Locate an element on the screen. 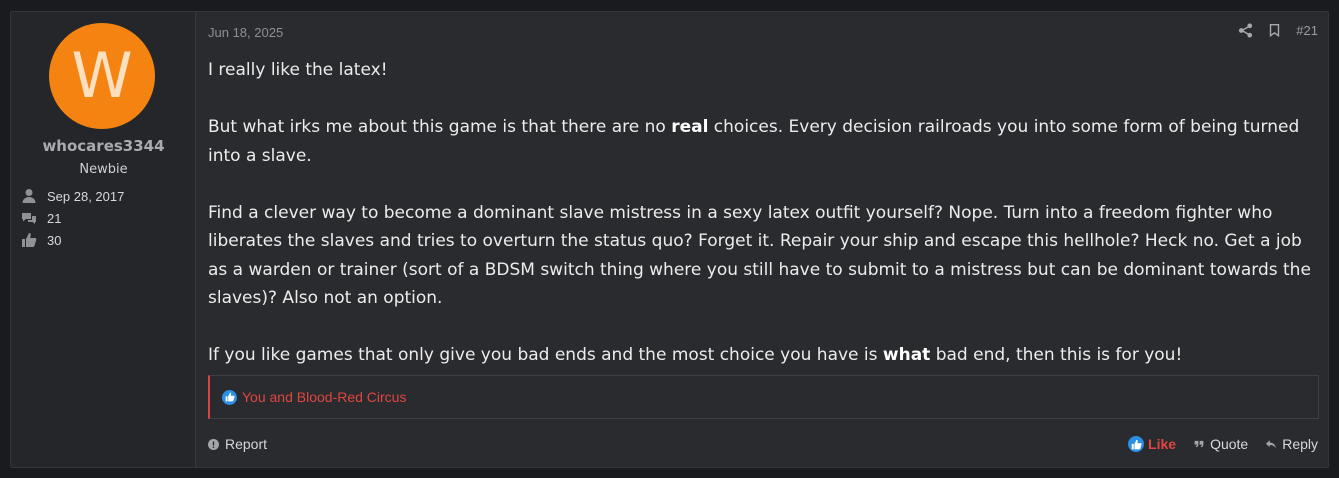 This screenshot has height=478, width=1339. post-actions: Like Quote Reply is located at coordinates (1223, 444).